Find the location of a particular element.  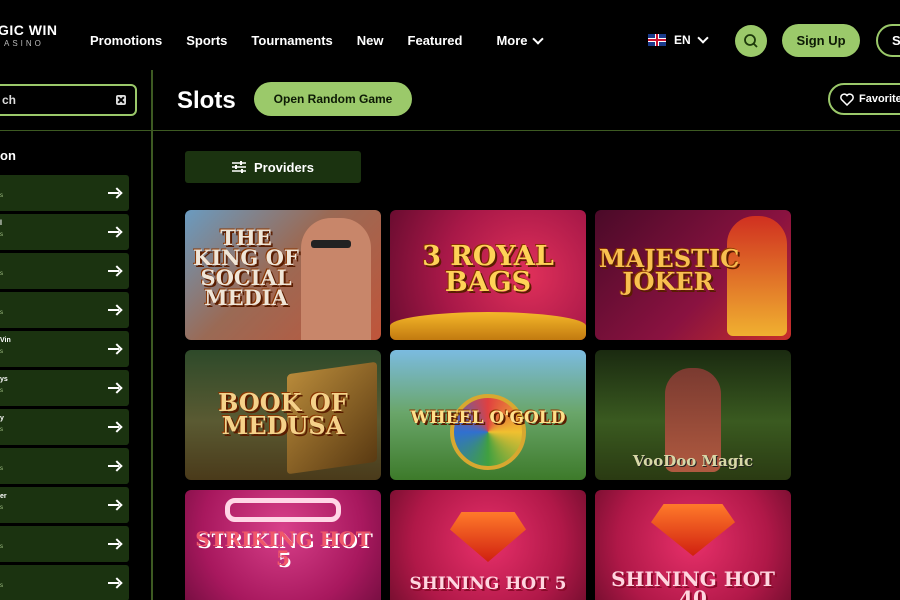

game-title: STRIKING HOT 5 is located at coordinates (283, 548).